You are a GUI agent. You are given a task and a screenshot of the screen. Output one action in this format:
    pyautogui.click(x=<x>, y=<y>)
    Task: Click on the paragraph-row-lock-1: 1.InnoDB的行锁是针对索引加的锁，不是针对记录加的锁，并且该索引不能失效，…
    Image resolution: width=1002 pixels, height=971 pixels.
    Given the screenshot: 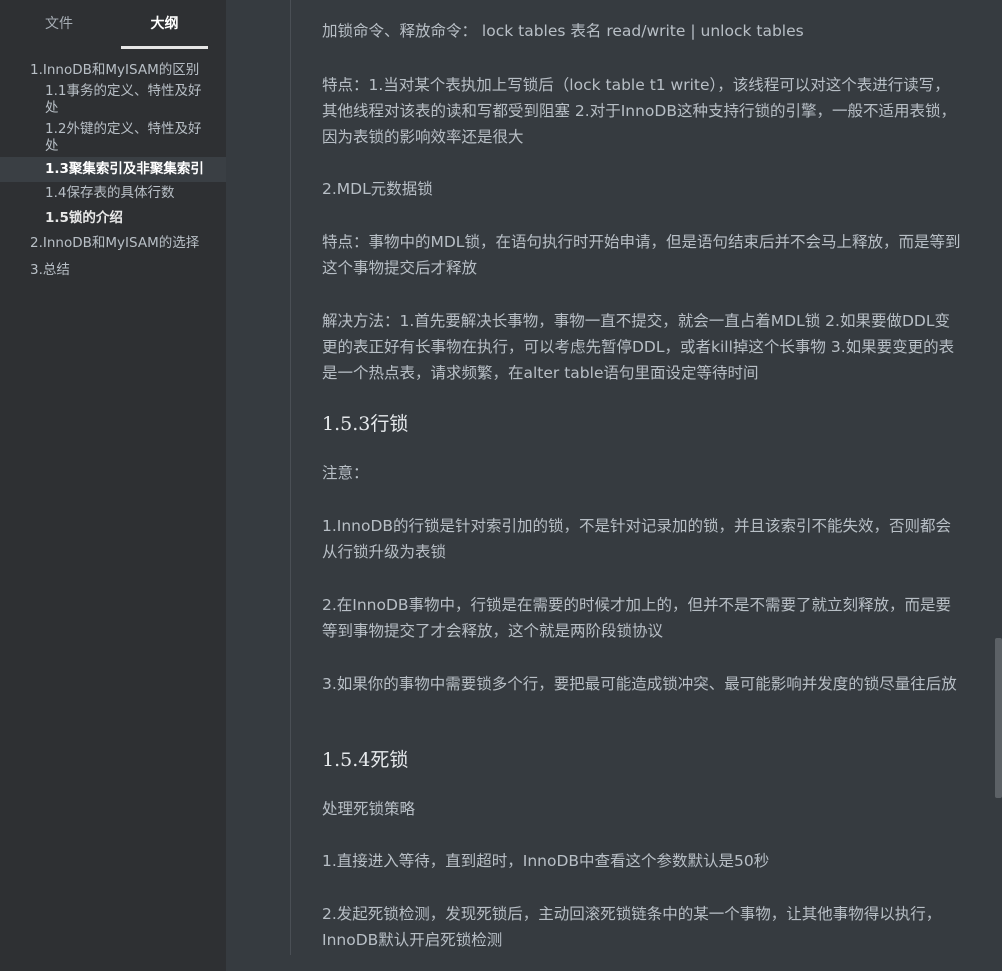 What is the action you would take?
    pyautogui.click(x=637, y=539)
    